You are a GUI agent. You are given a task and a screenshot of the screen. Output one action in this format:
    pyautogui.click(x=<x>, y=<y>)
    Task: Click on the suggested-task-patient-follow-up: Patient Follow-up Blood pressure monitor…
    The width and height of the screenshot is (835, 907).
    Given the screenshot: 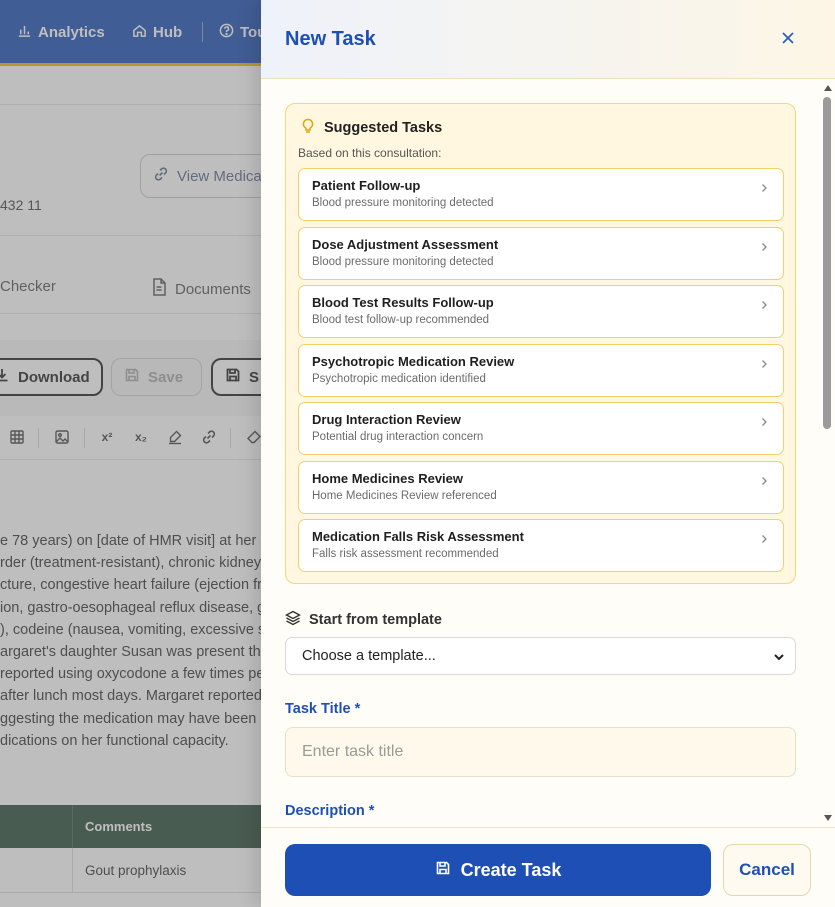 What is the action you would take?
    pyautogui.click(x=541, y=194)
    